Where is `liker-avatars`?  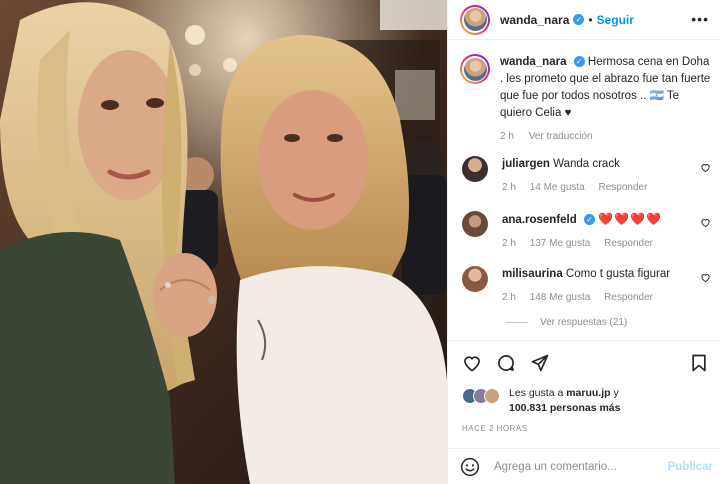
liker-avatars is located at coordinates (481, 402).